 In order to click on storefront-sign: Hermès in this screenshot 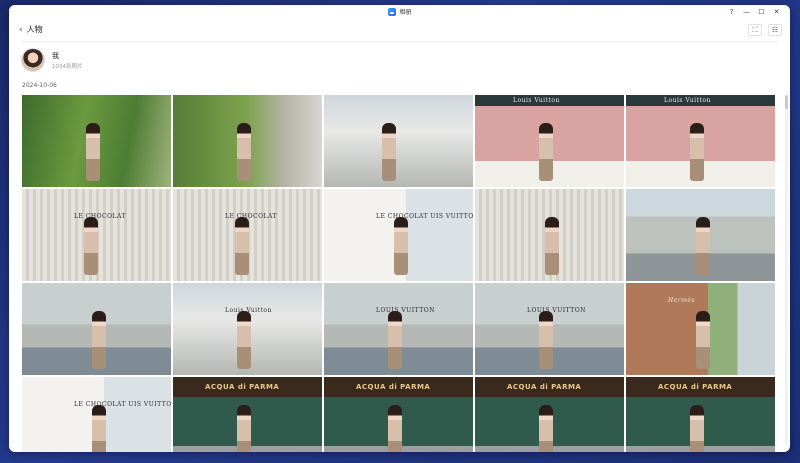, I will do `click(681, 300)`.